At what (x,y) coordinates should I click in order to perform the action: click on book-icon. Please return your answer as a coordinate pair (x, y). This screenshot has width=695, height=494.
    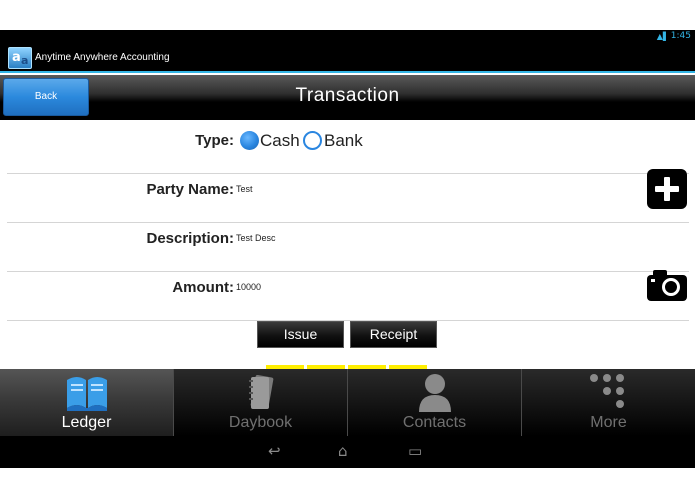
    Looking at the image, I should click on (87, 394).